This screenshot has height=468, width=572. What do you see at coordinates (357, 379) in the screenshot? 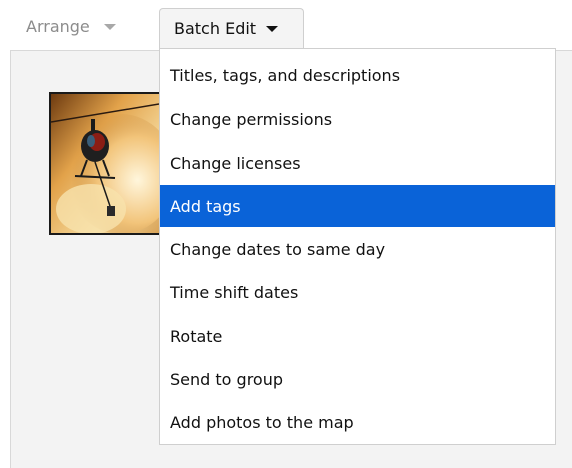
I see `menu-item-send-to-group: Send to group` at bounding box center [357, 379].